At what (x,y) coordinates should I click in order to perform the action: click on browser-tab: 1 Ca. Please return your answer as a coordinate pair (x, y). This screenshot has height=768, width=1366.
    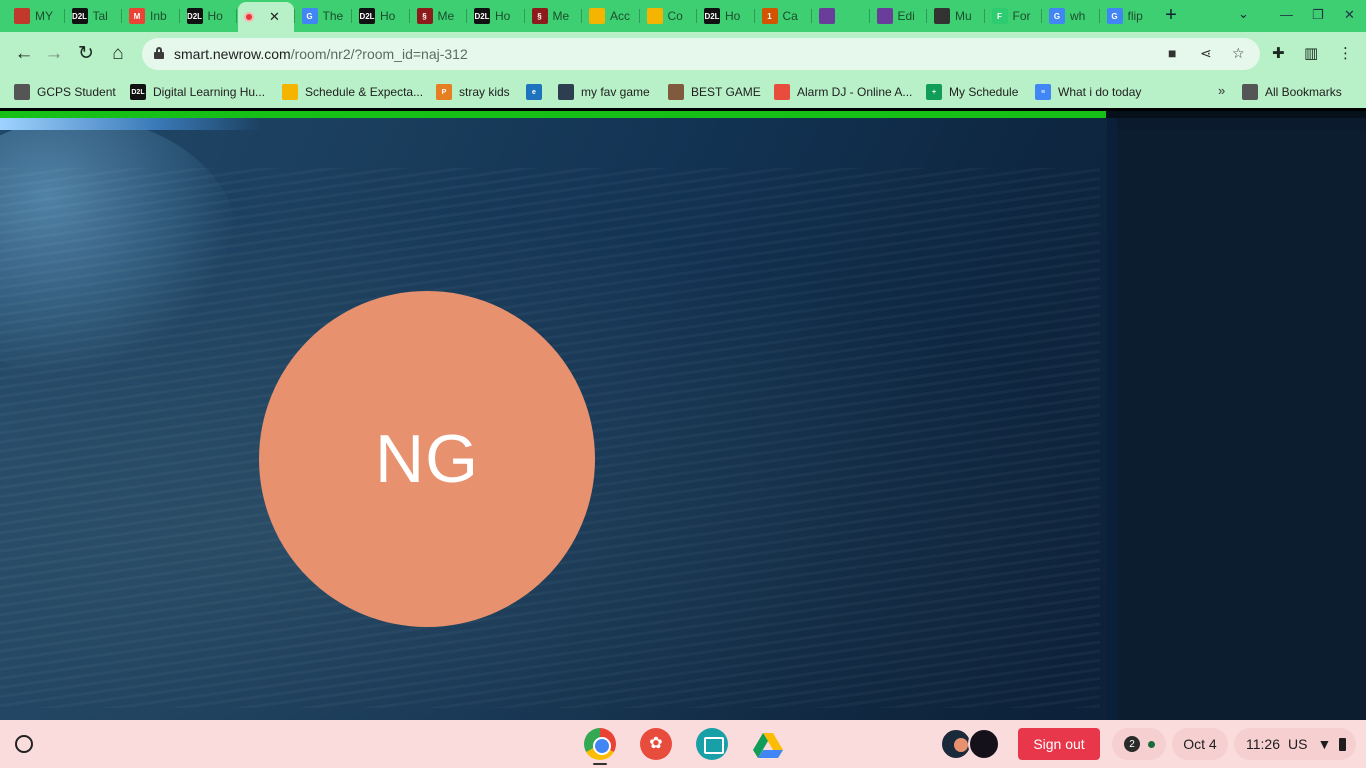
    Looking at the image, I should click on (784, 16).